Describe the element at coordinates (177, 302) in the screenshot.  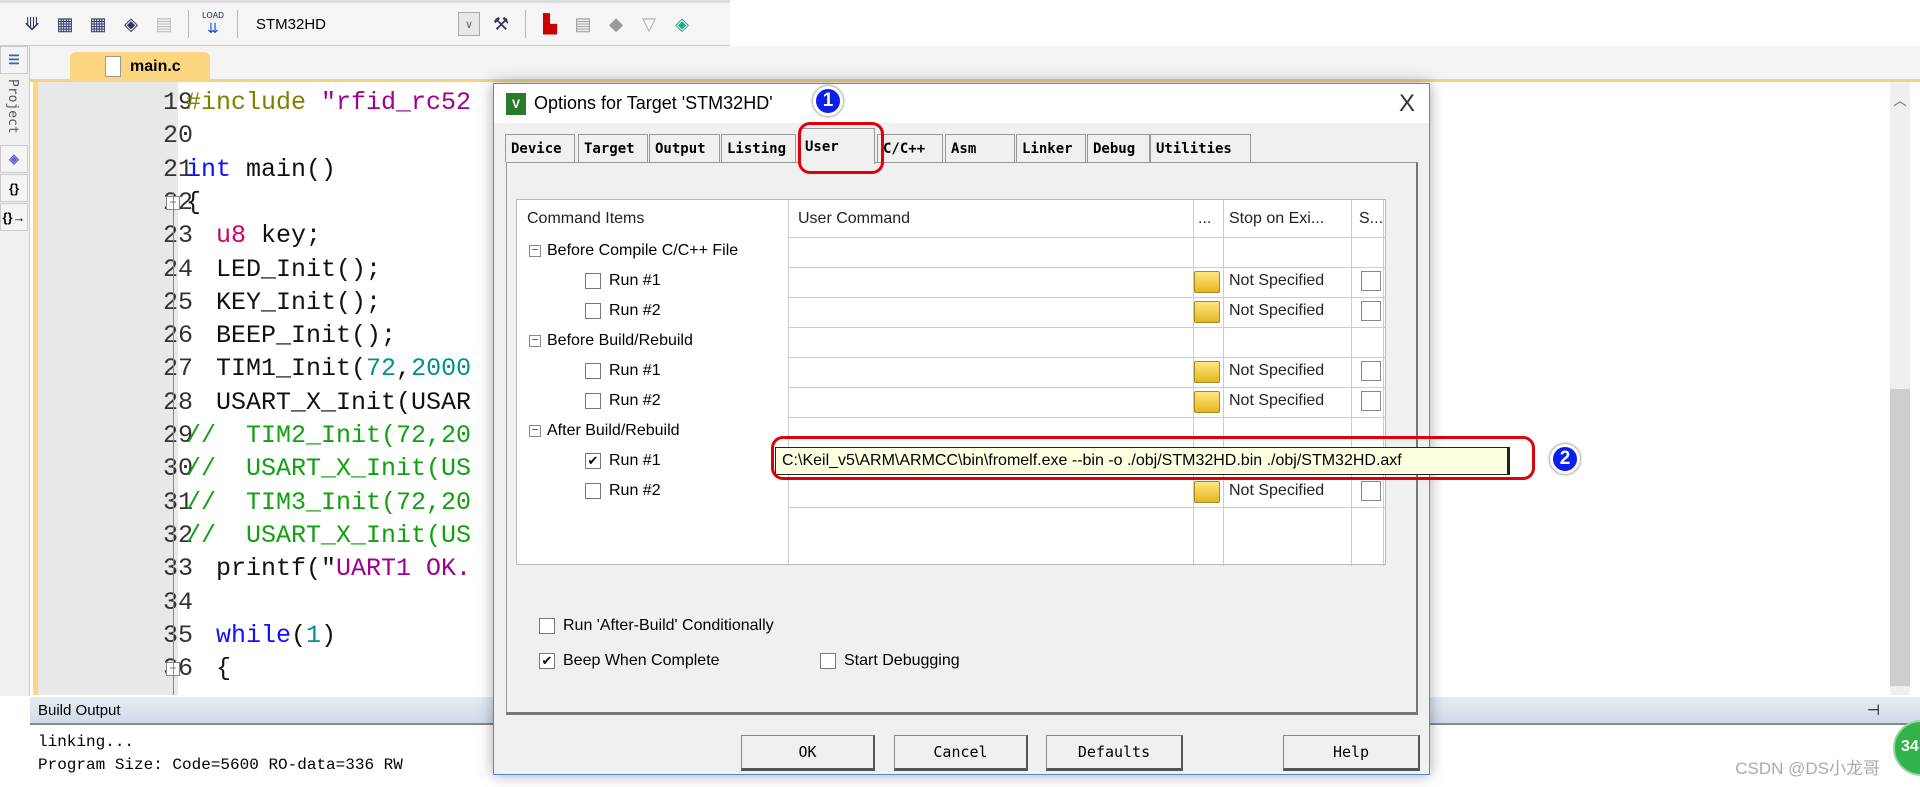
I see `line-number: 25` at that location.